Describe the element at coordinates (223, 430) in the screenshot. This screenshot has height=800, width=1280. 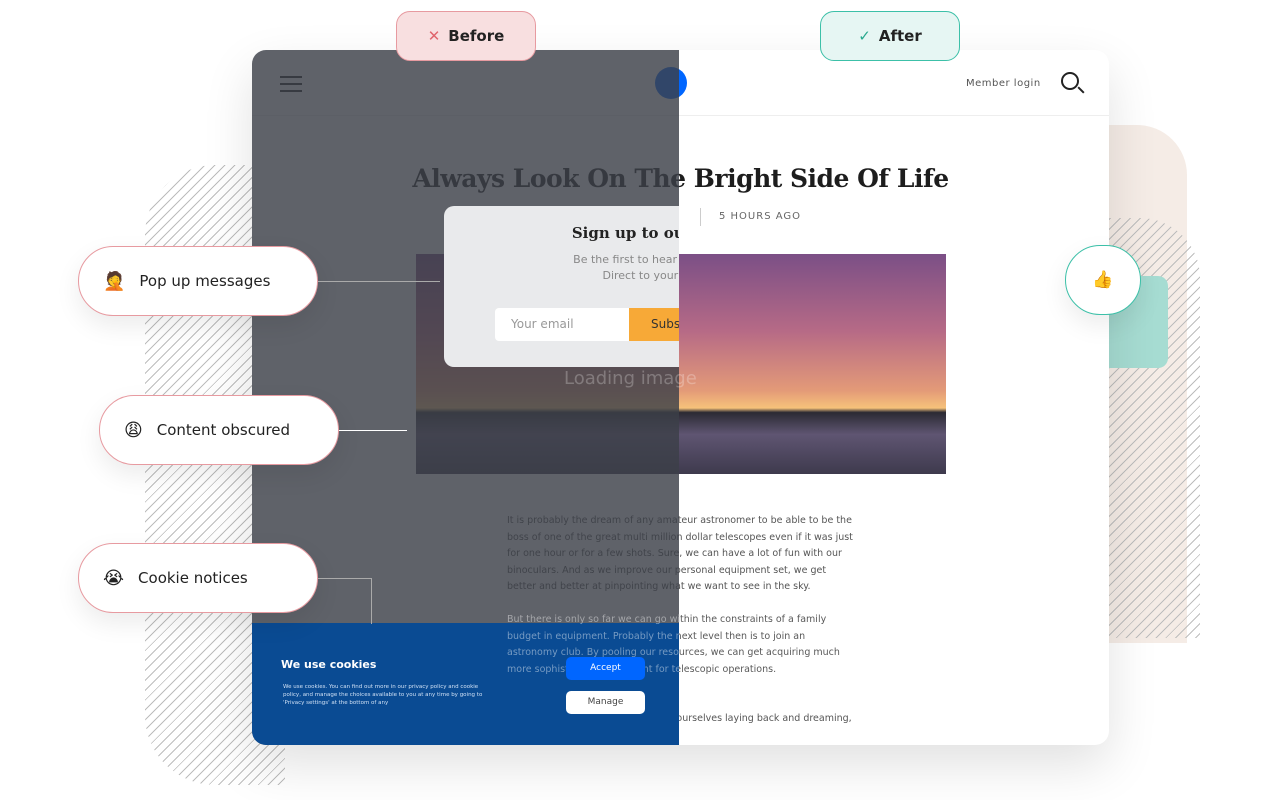
I see `label-text: Content obscured` at that location.